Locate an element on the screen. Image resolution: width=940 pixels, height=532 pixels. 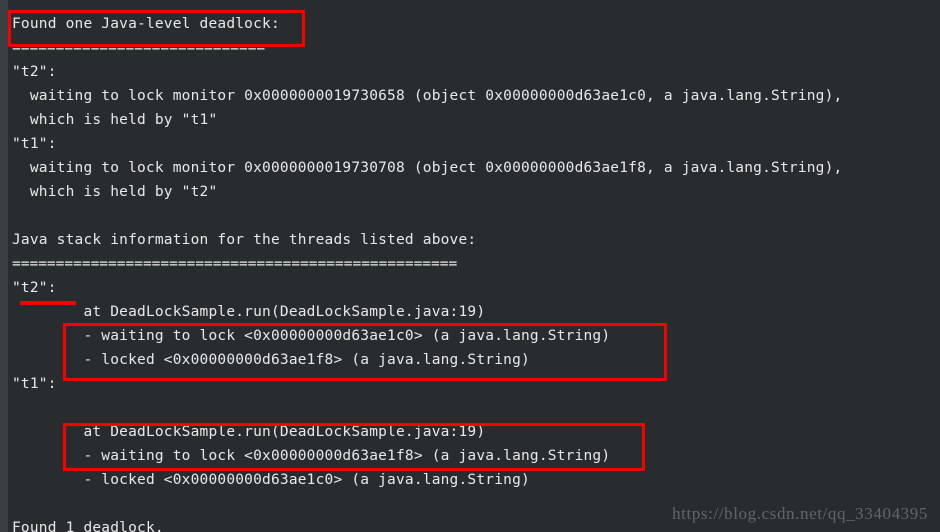
console-line-header: Found one Java-level deadlock: is located at coordinates (146, 24).